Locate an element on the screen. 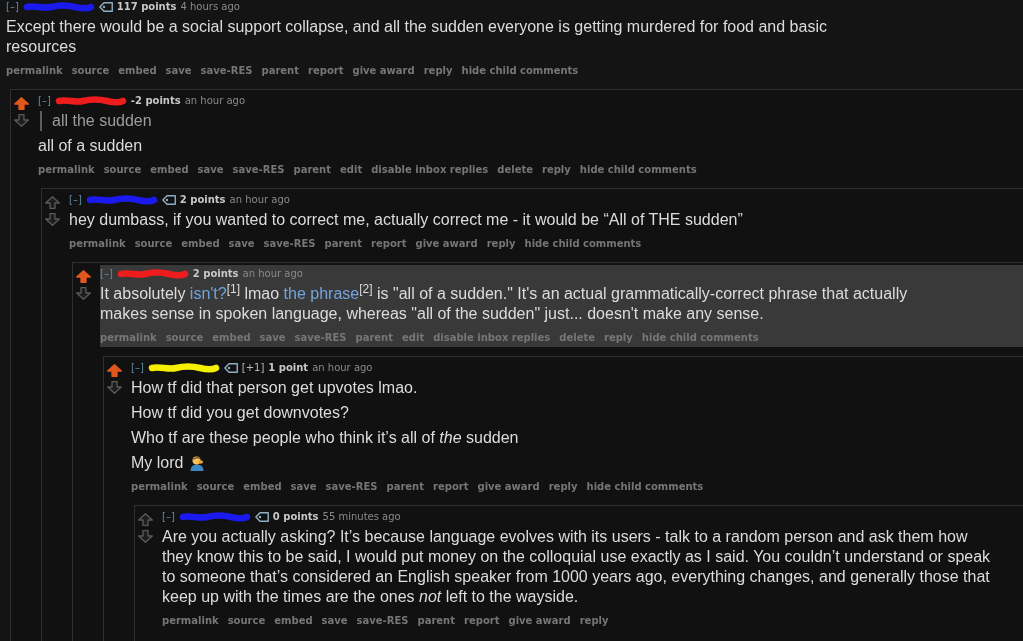 This screenshot has height=641, width=1023. comment-text: How tf did you get downvotes? is located at coordinates (240, 413).